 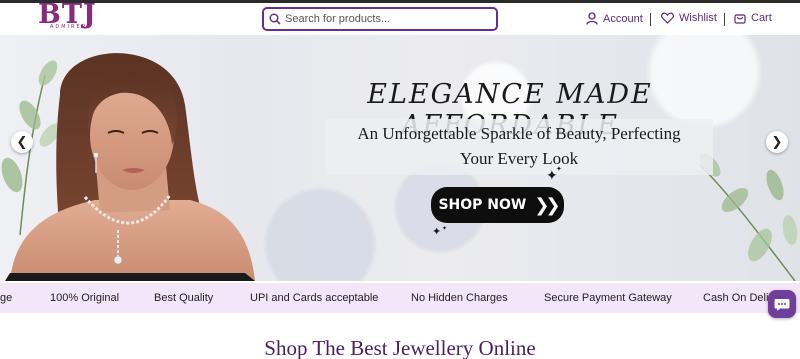 I want to click on subline-line-2: Your Every Look, so click(x=519, y=158).